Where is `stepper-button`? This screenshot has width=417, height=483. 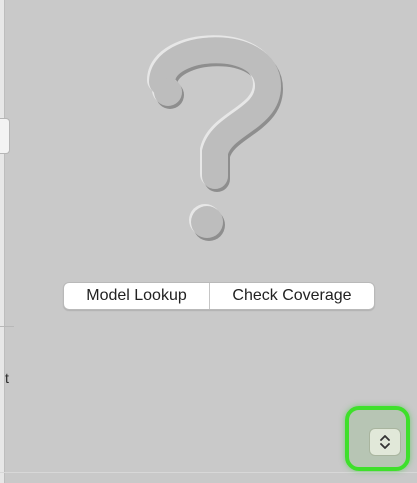
stepper-button is located at coordinates (385, 442).